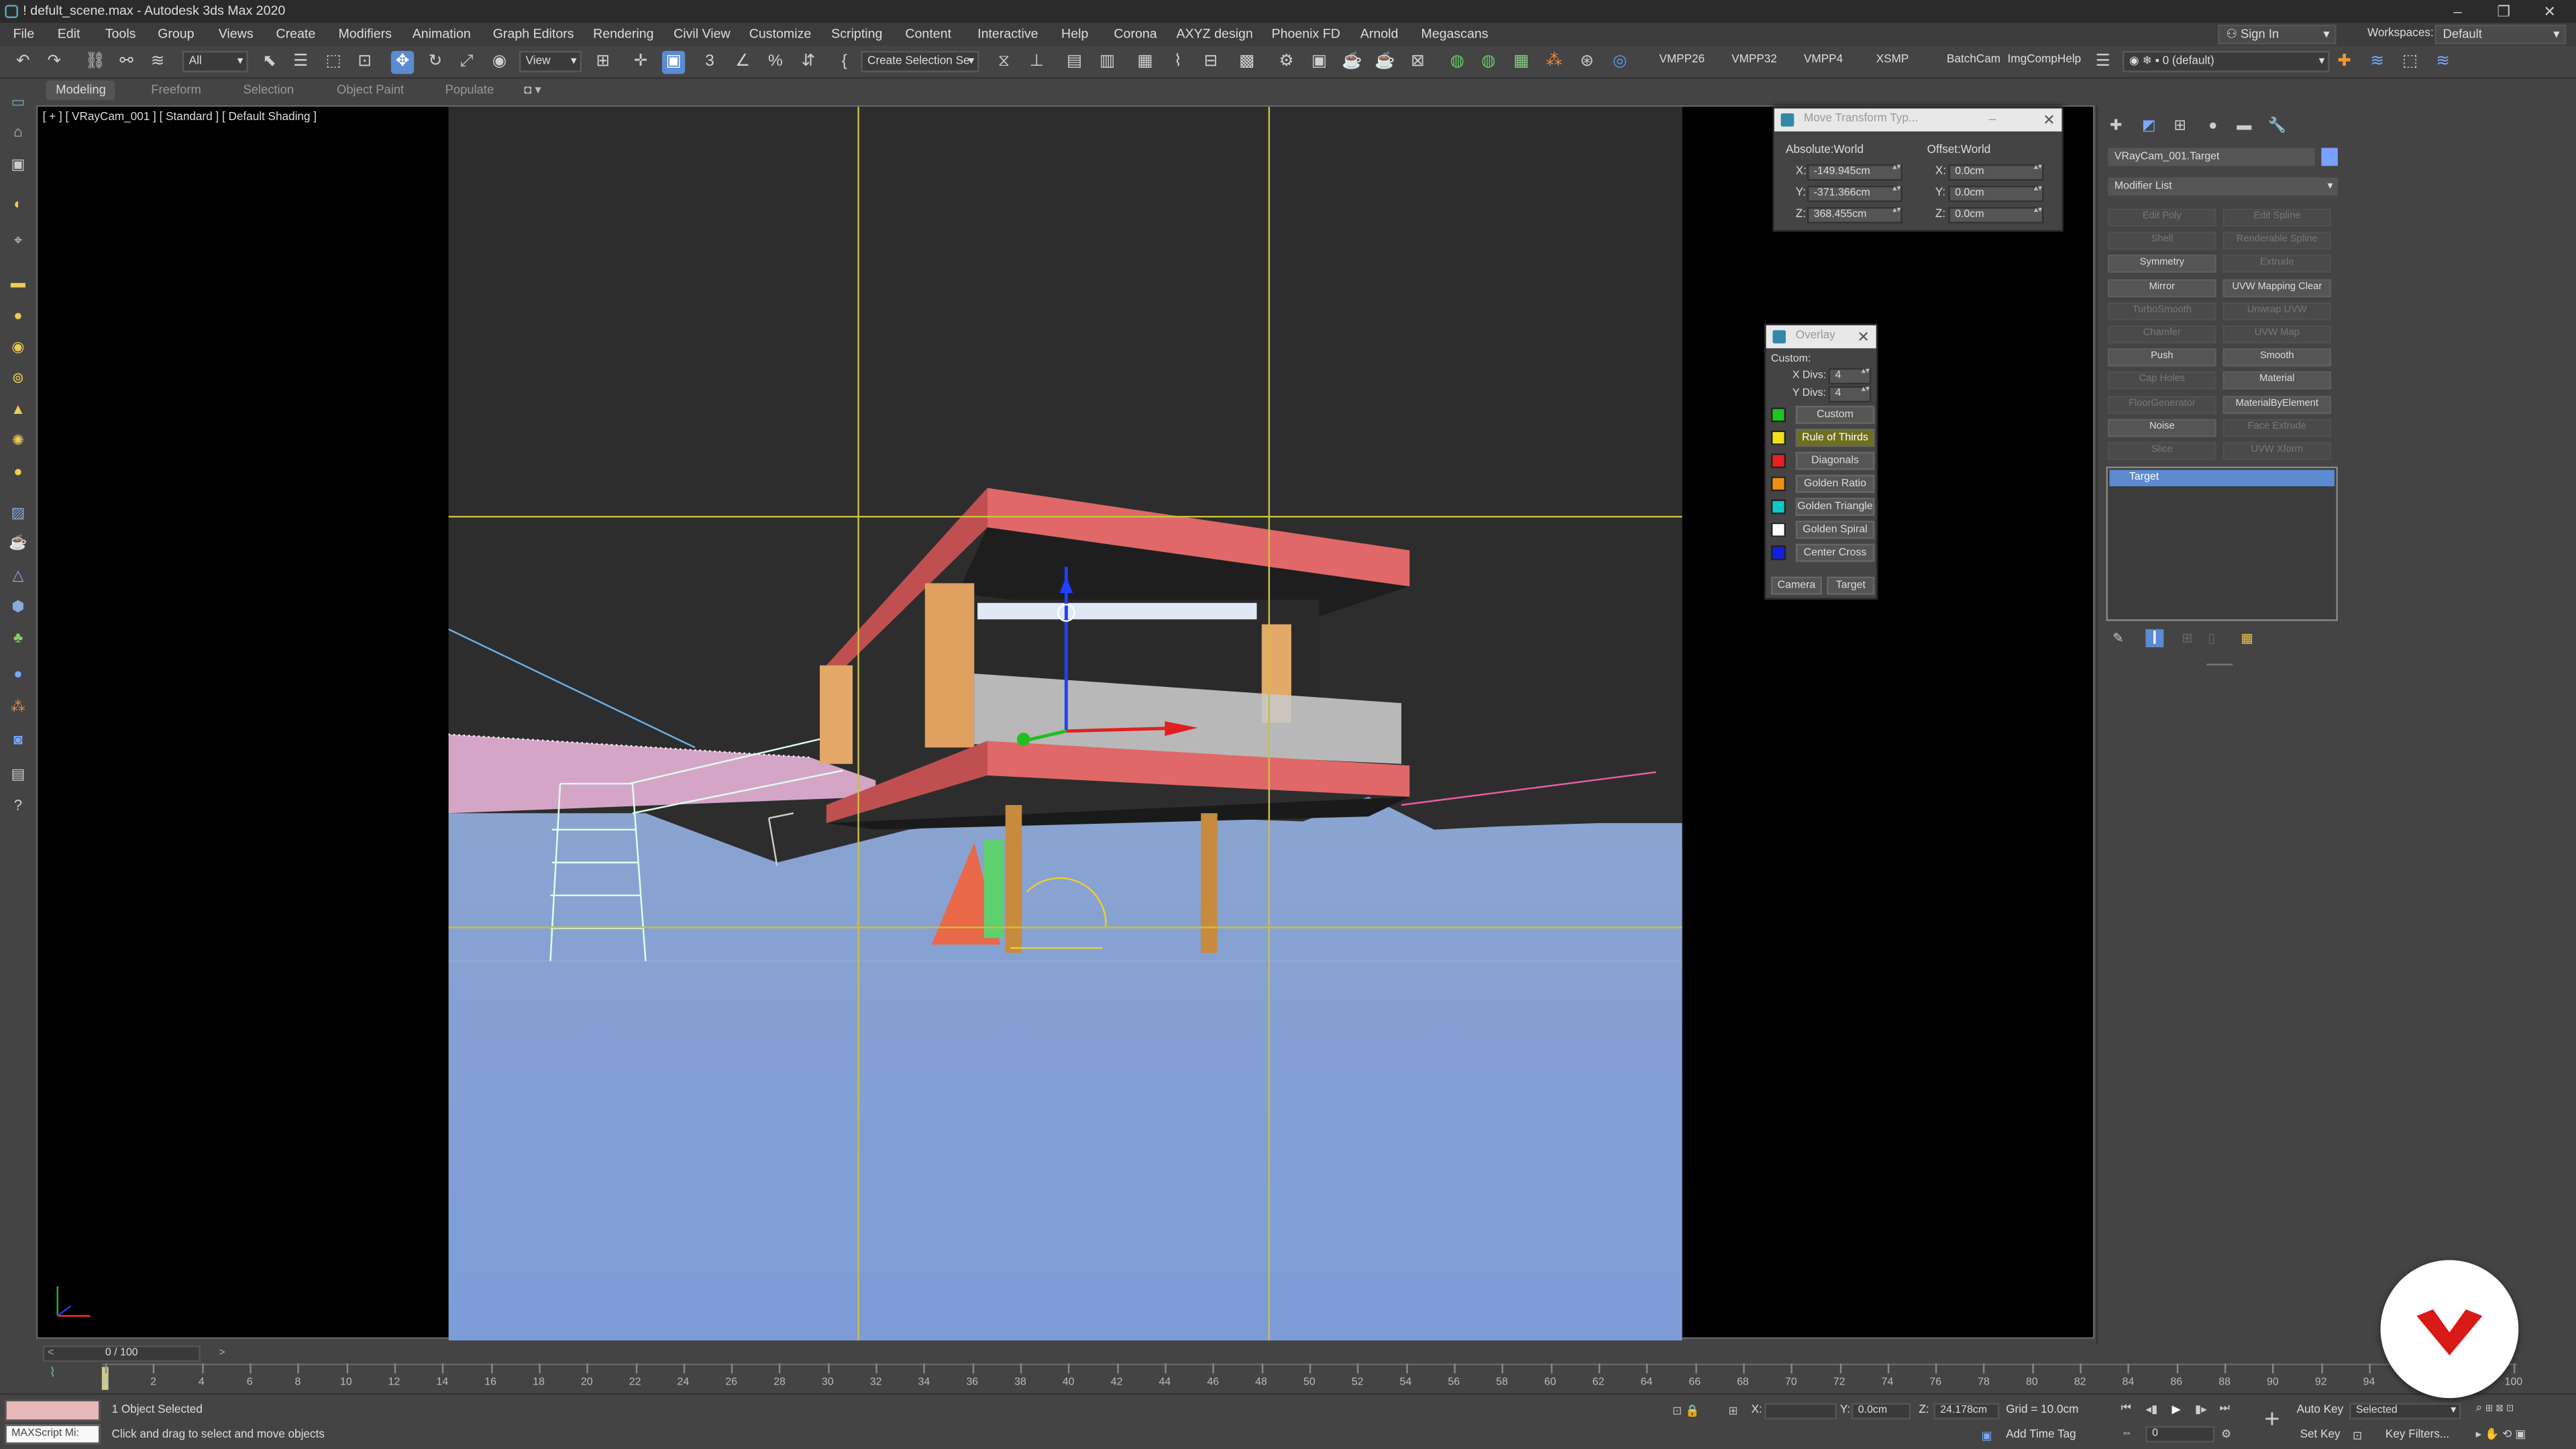 The height and width of the screenshot is (1449, 2576). I want to click on menu-graph-editors: Graph Editors, so click(533, 34).